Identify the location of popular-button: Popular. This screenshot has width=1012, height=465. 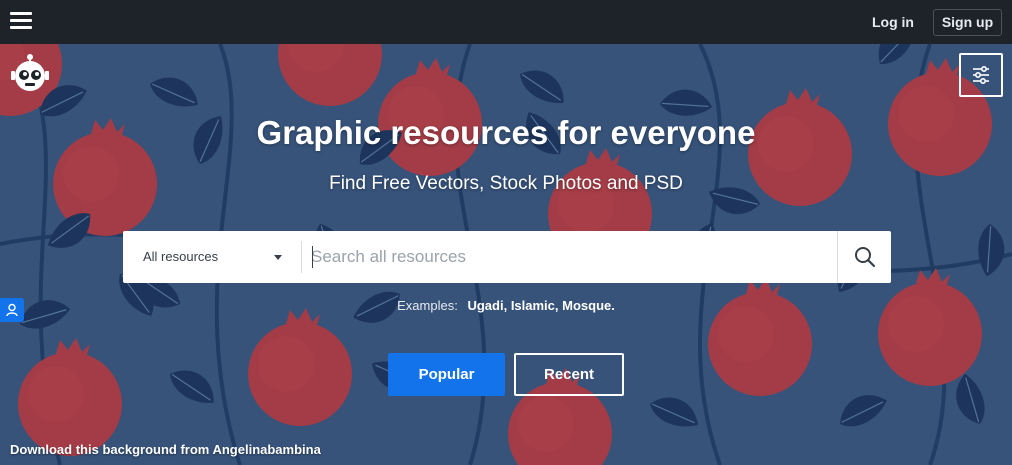
(446, 374).